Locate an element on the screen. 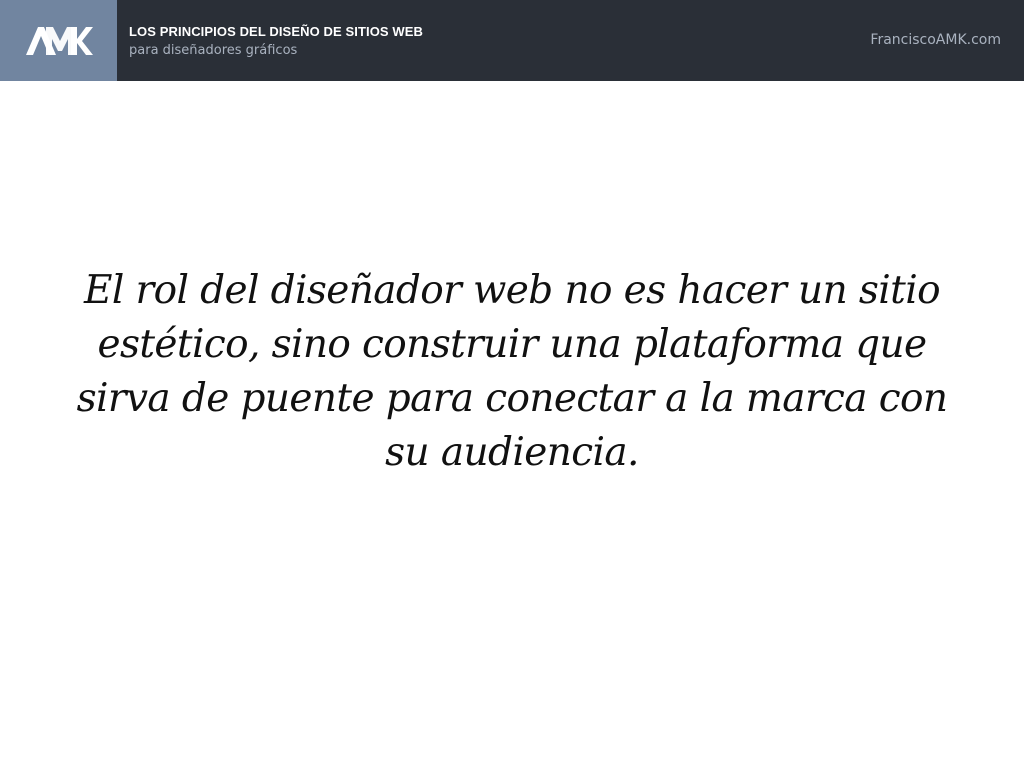 Image resolution: width=1024 pixels, height=768 pixels. amk-logo-icon is located at coordinates (59, 40).